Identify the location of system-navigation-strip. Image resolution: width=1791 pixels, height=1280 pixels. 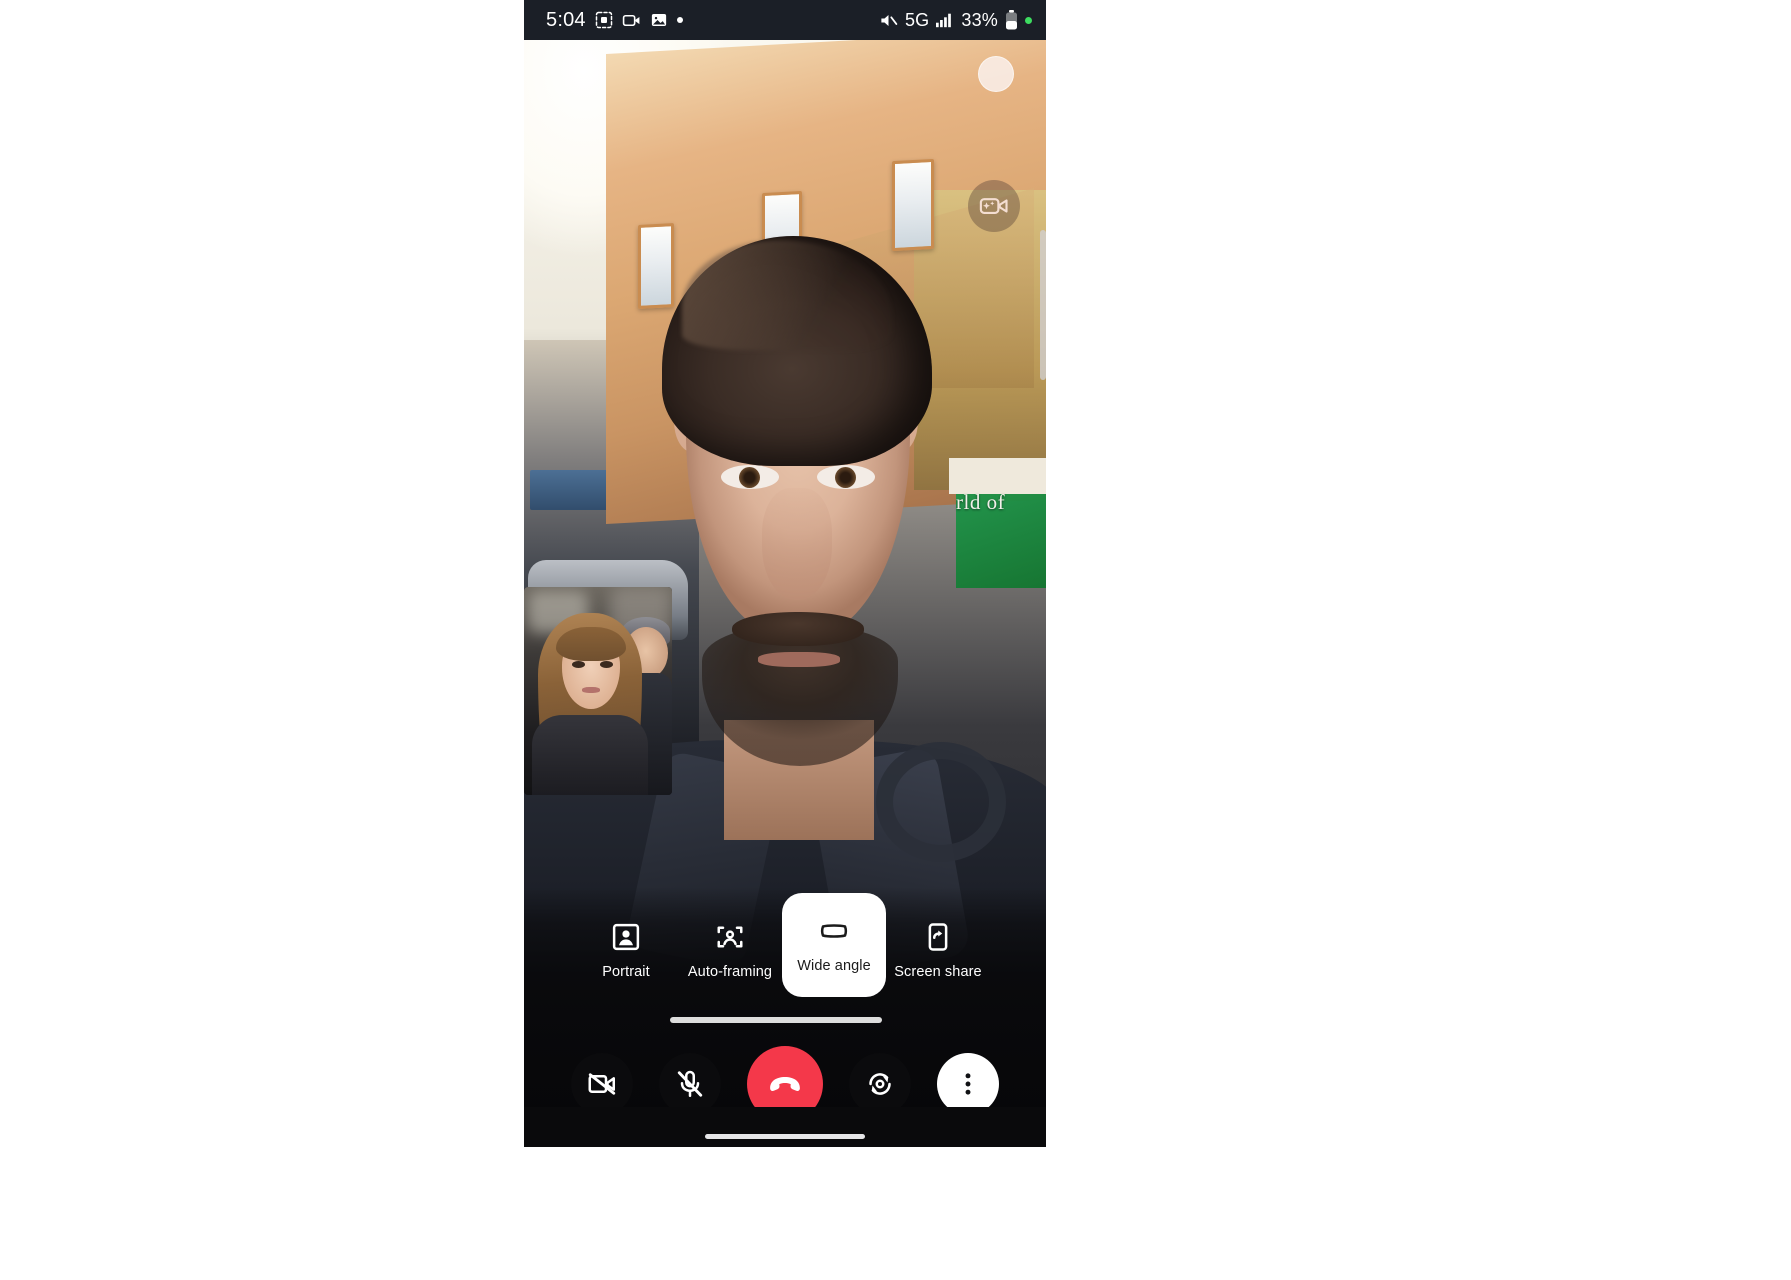
(785, 1127).